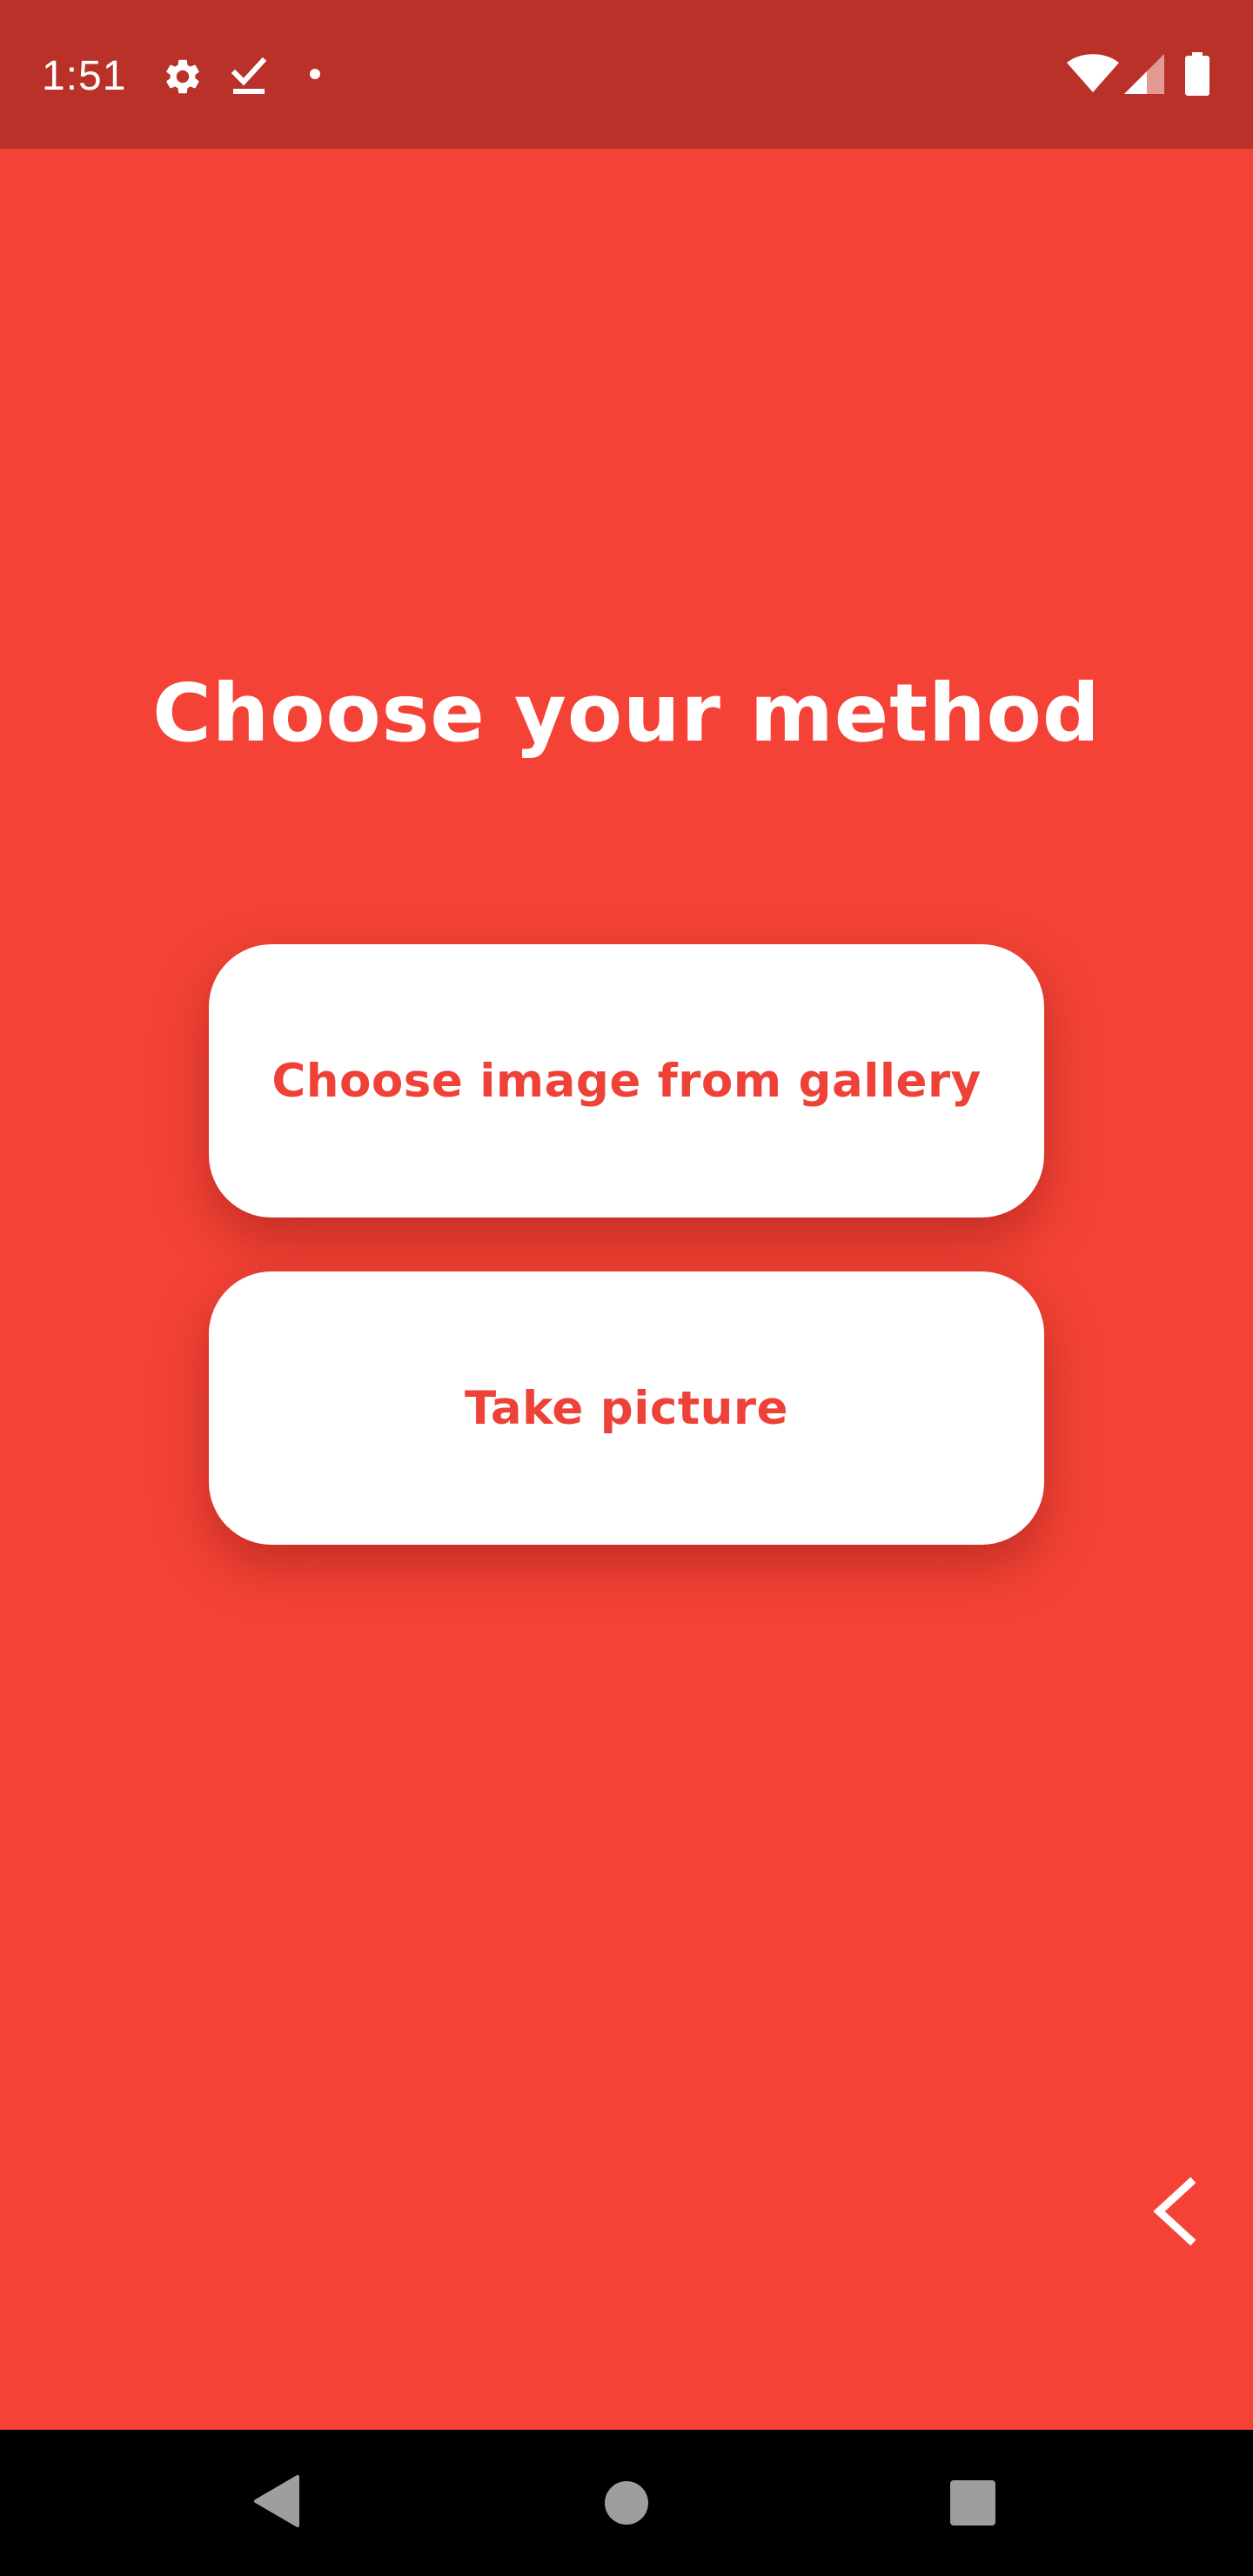 The width and height of the screenshot is (1253, 2576). I want to click on cell-signal-icon, so click(1144, 74).